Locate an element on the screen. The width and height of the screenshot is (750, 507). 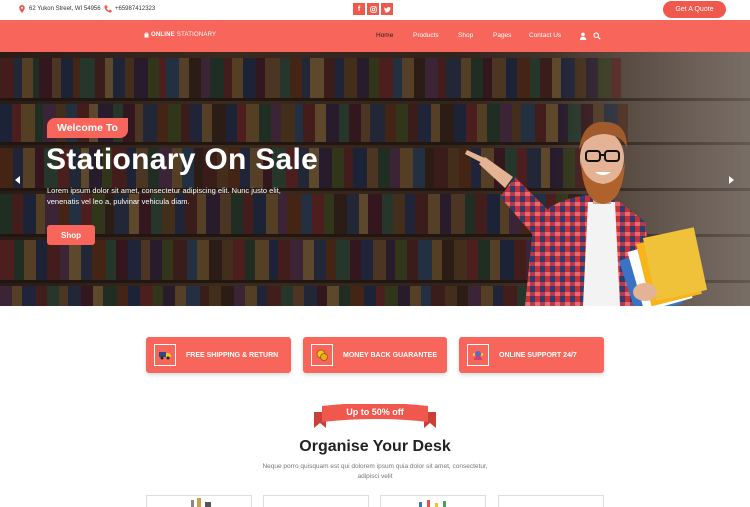
carousel-prev-arrow is located at coordinates (18, 180).